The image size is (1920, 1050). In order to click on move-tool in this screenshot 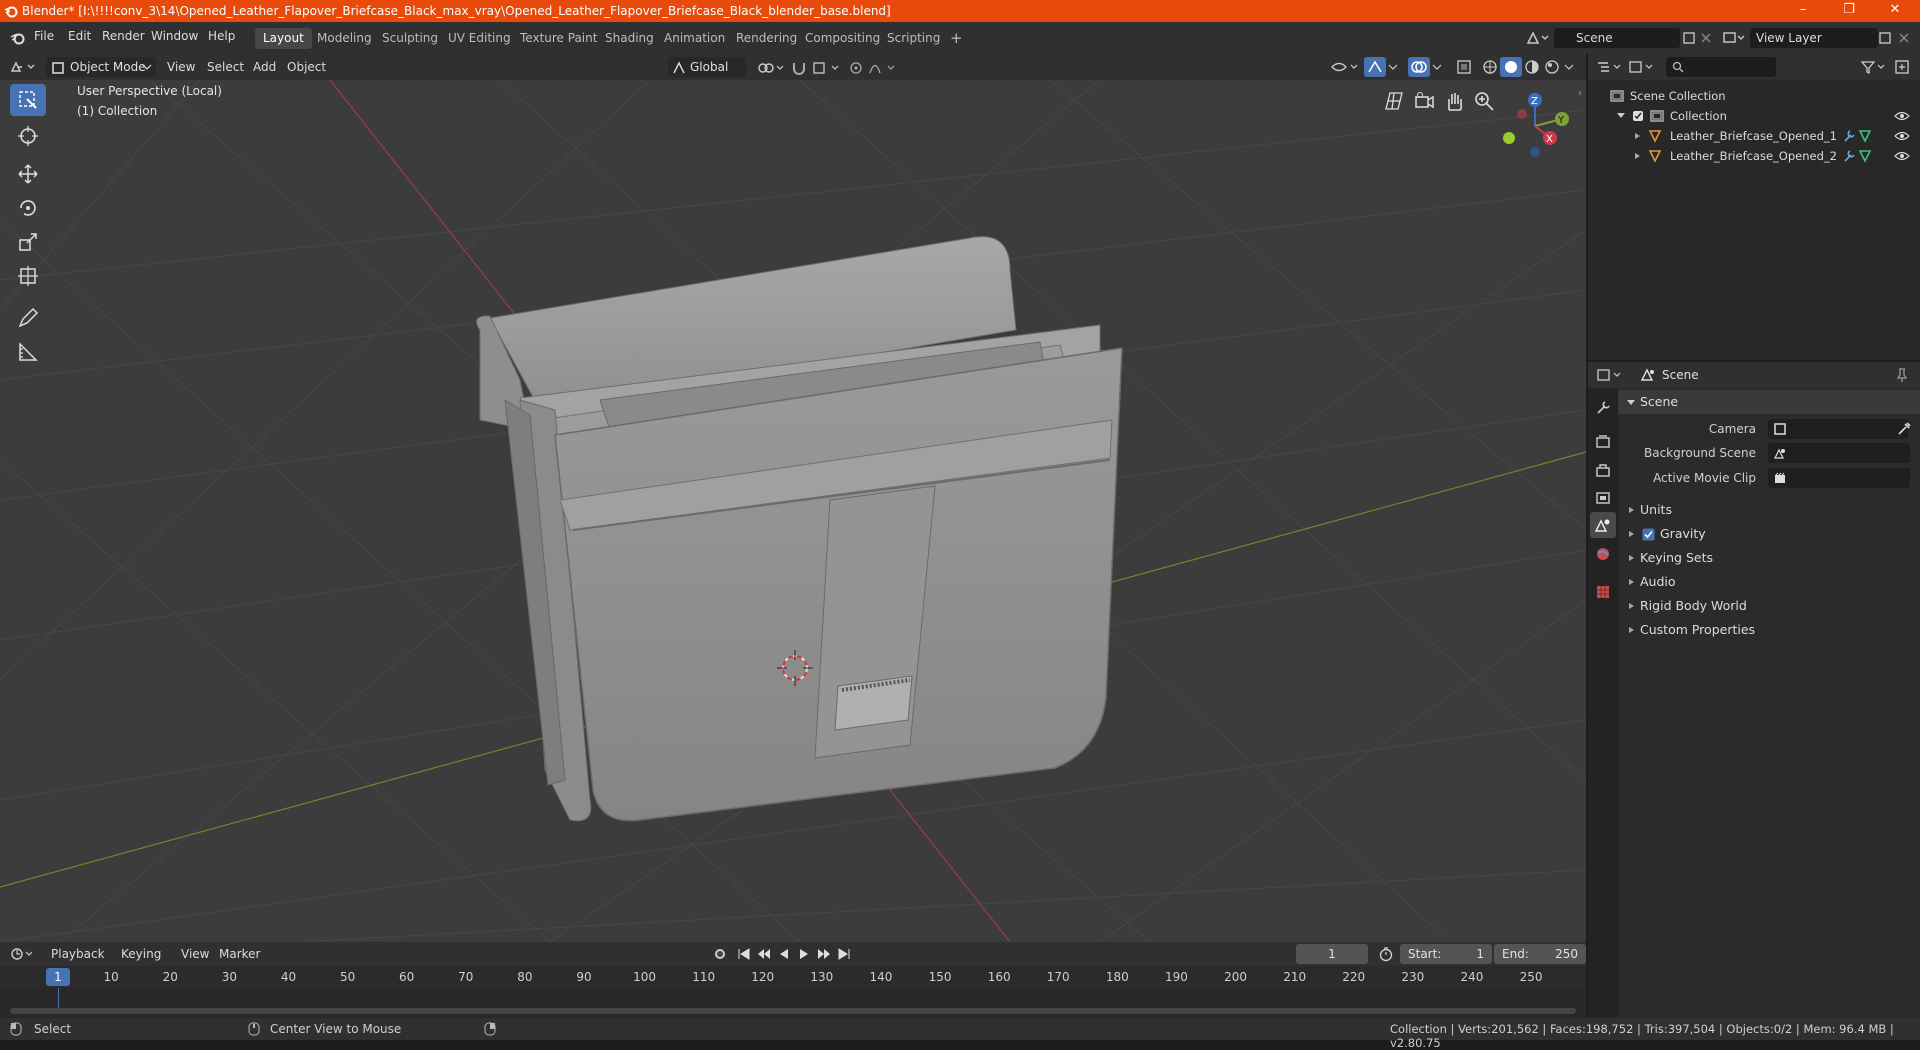, I will do `click(28, 174)`.